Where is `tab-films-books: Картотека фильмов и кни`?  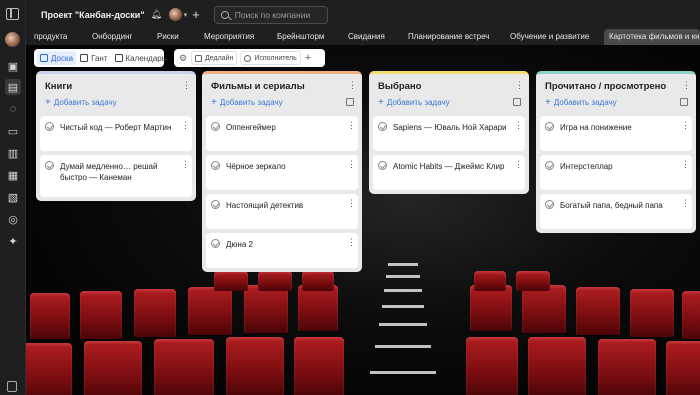
tab-films-books: Картотека фильмов и кни is located at coordinates (652, 37).